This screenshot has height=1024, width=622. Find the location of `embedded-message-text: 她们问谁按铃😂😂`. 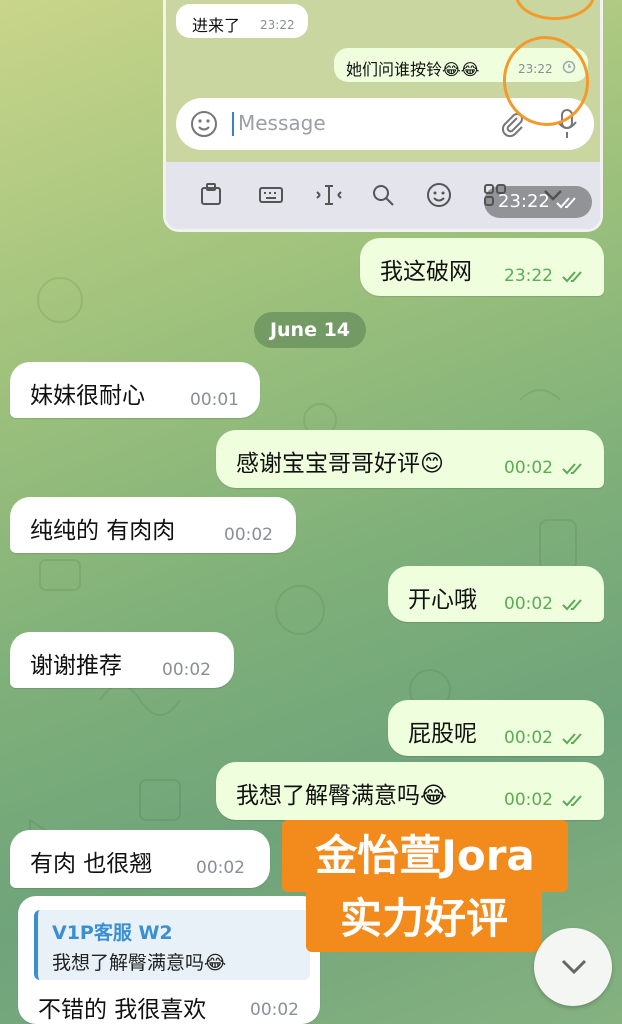

embedded-message-text: 她们问谁按铃😂😂 is located at coordinates (413, 69).